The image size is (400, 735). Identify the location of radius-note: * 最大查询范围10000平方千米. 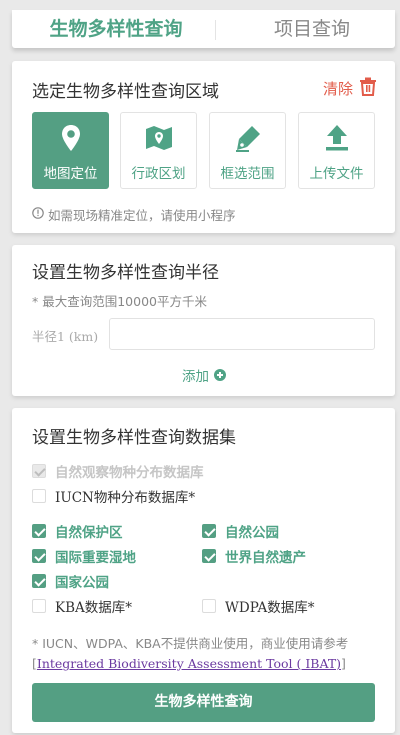
(119, 301).